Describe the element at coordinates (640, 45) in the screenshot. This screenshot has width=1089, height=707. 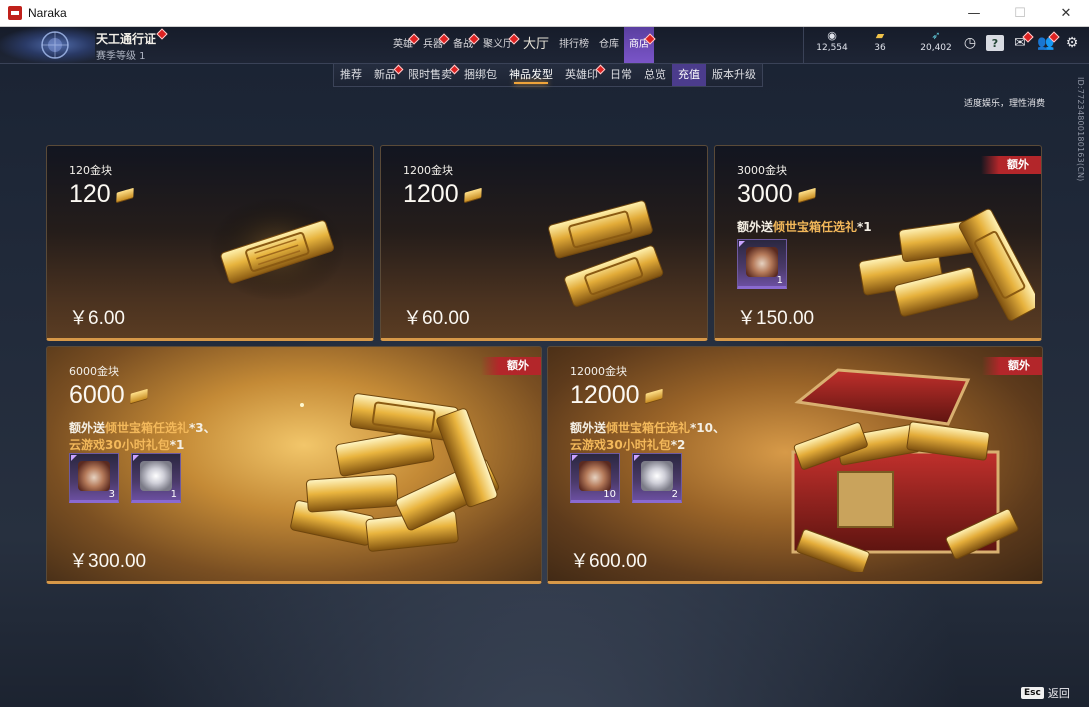
I see `nav-shop: 商店` at that location.